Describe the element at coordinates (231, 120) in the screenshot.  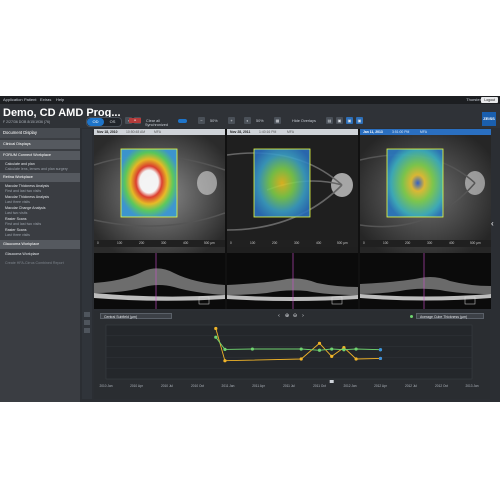
I see `zoom-in-icon: +` at that location.